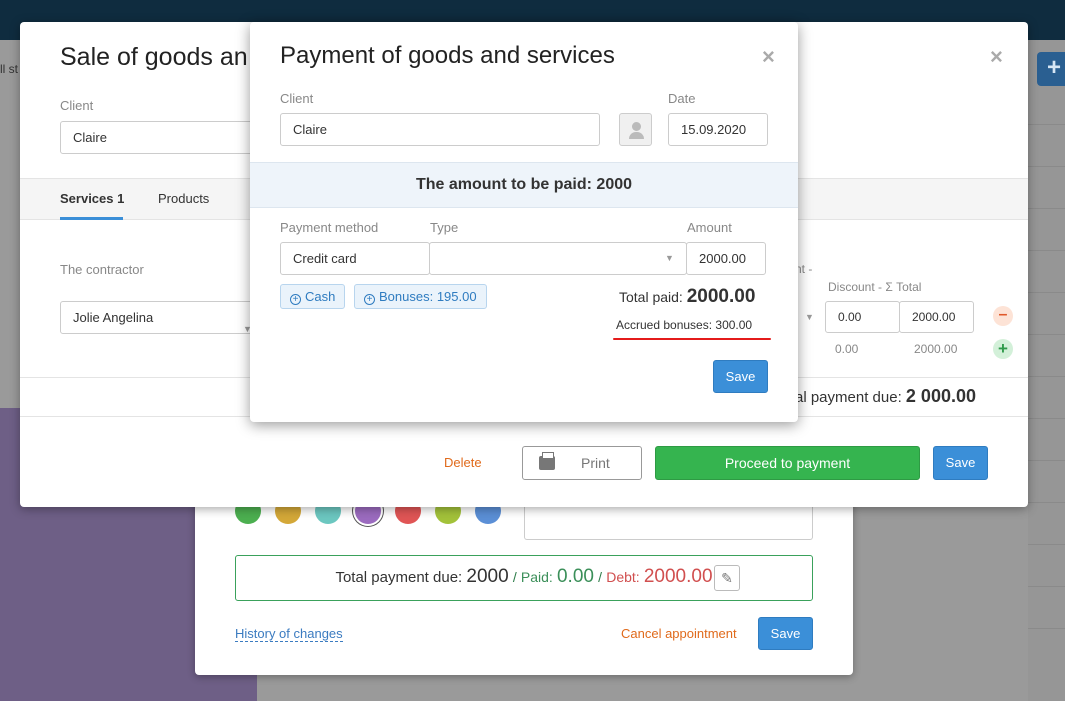  What do you see at coordinates (536, 577) in the screenshot?
I see `paid-label: Paid:` at bounding box center [536, 577].